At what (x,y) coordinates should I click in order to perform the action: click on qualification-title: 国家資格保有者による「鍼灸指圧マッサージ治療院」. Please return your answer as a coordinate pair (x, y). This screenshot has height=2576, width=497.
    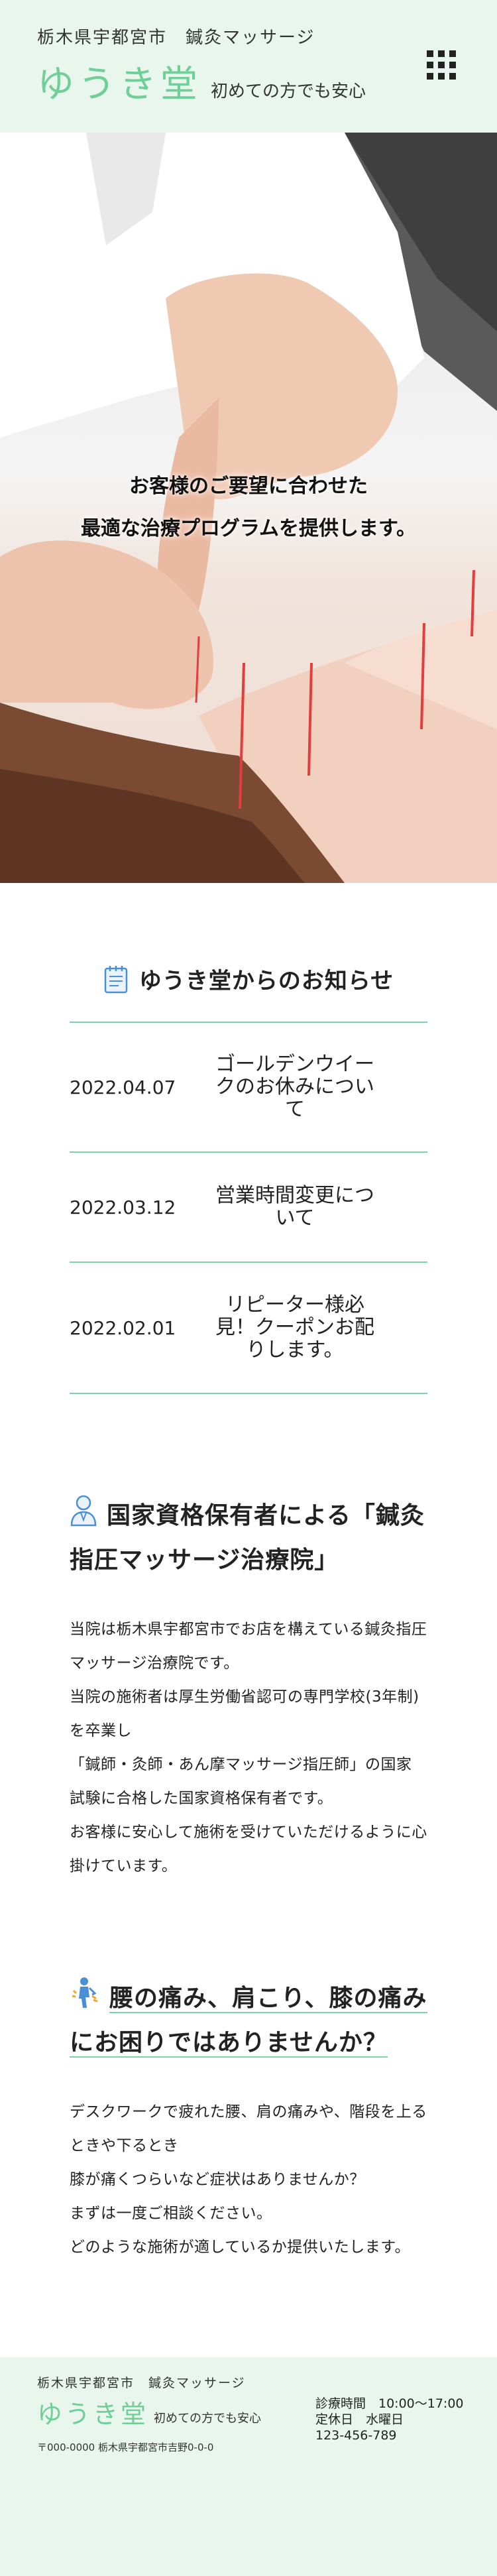
    Looking at the image, I should click on (247, 1538).